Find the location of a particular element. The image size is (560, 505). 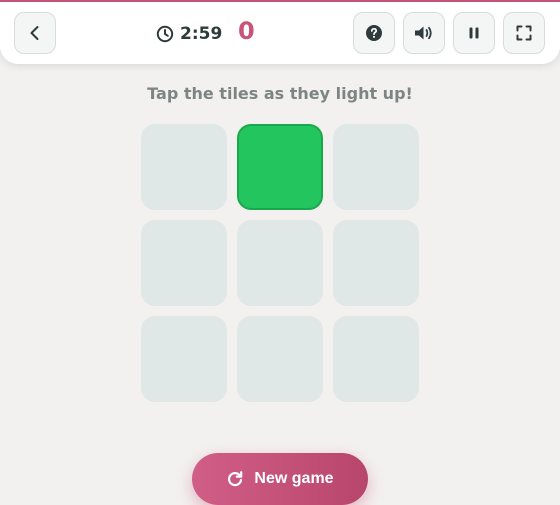

fullscreen-icon is located at coordinates (524, 33).